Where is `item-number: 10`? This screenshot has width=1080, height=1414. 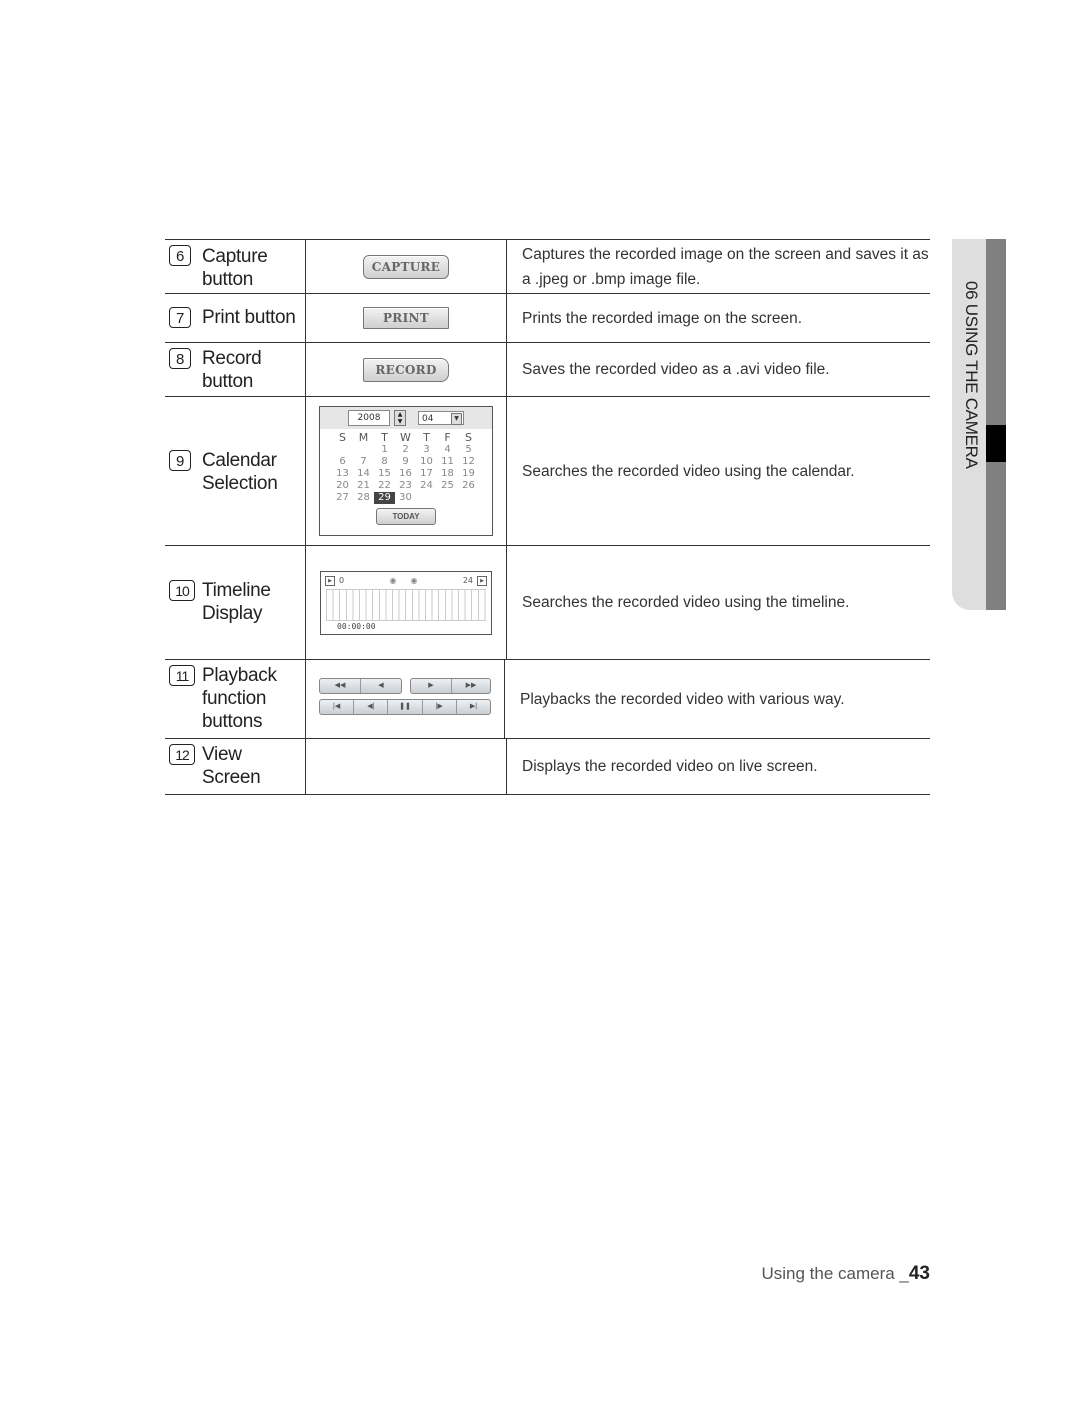 item-number: 10 is located at coordinates (182, 590).